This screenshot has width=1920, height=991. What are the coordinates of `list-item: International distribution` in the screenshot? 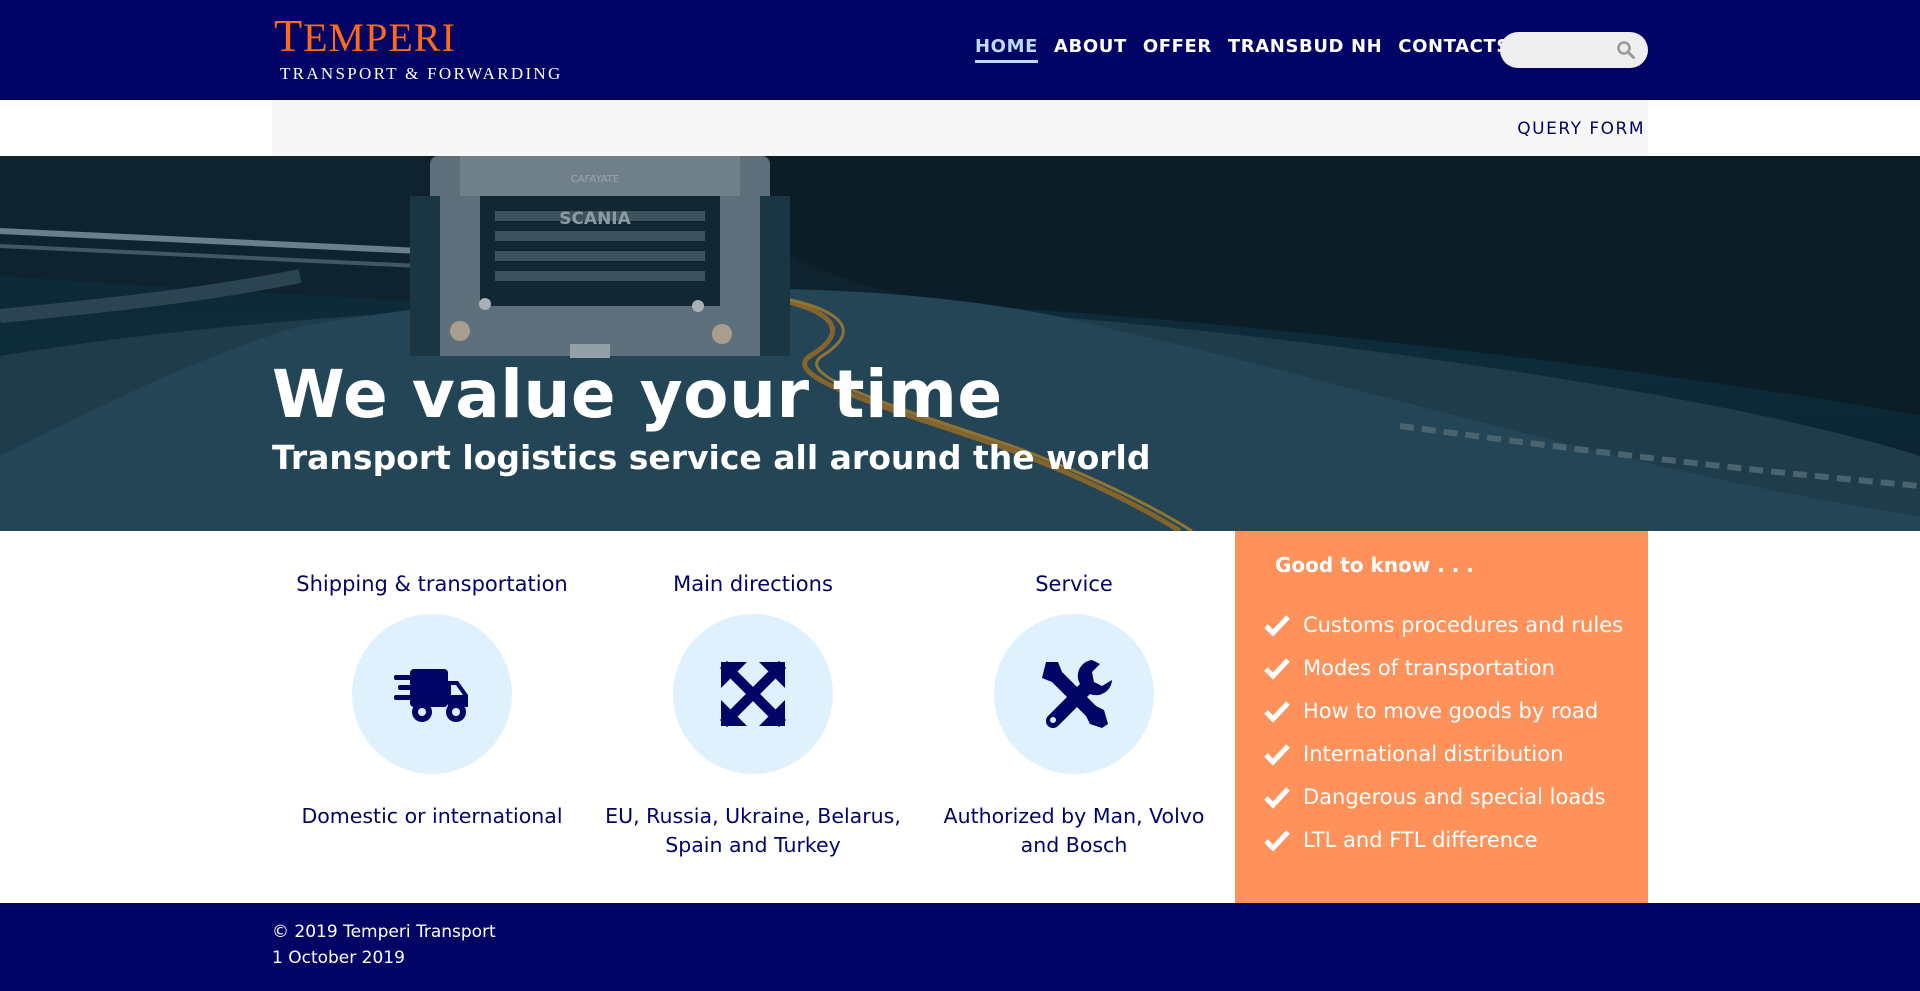 It's located at (1443, 753).